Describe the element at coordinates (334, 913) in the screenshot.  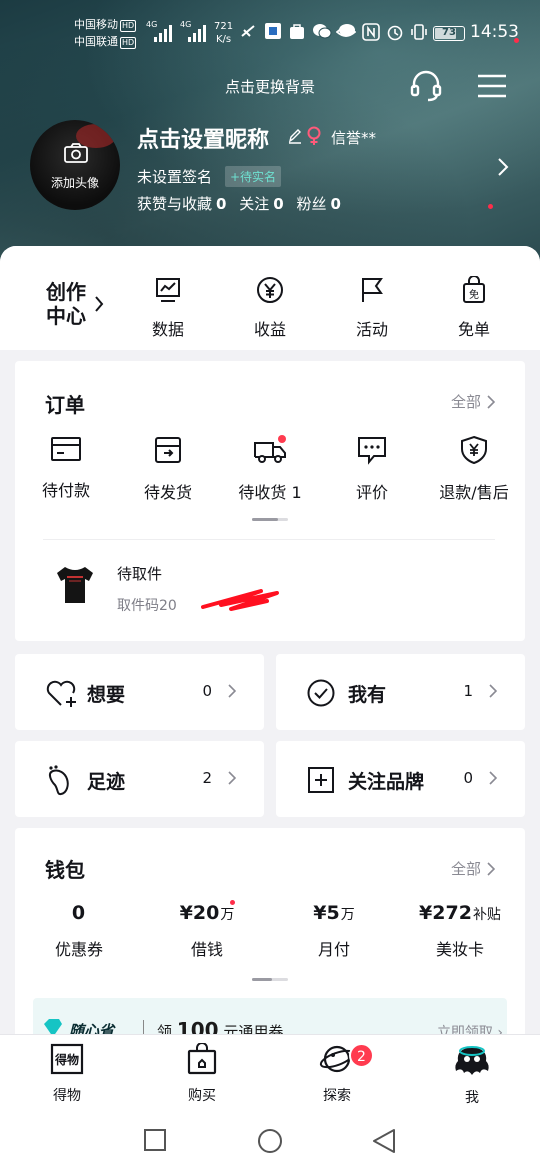
I see `wallet-value: ¥5万` at that location.